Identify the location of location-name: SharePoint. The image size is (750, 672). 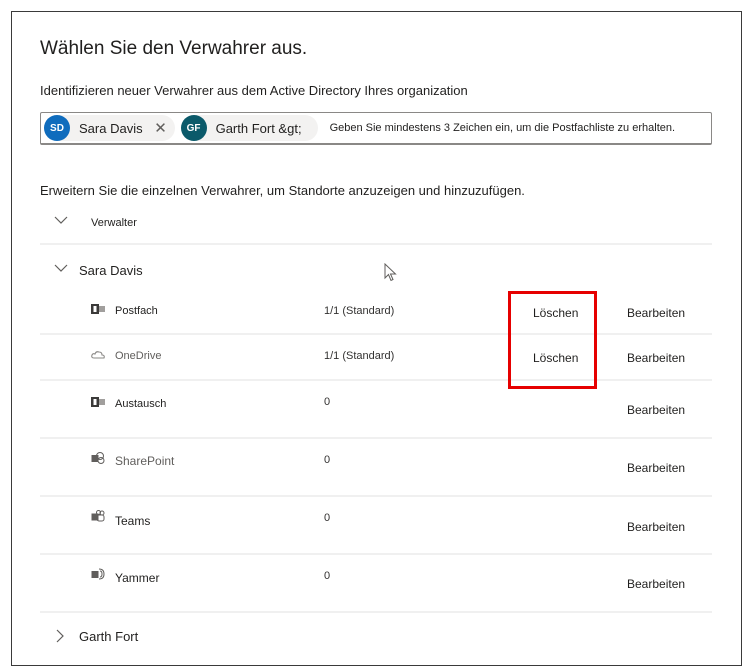
(145, 461).